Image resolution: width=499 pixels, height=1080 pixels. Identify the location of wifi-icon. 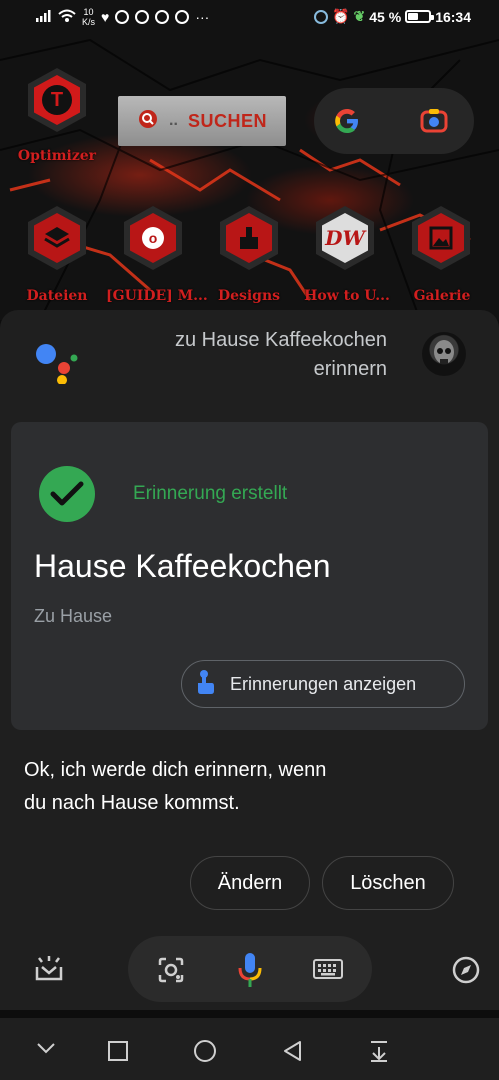
(67, 17).